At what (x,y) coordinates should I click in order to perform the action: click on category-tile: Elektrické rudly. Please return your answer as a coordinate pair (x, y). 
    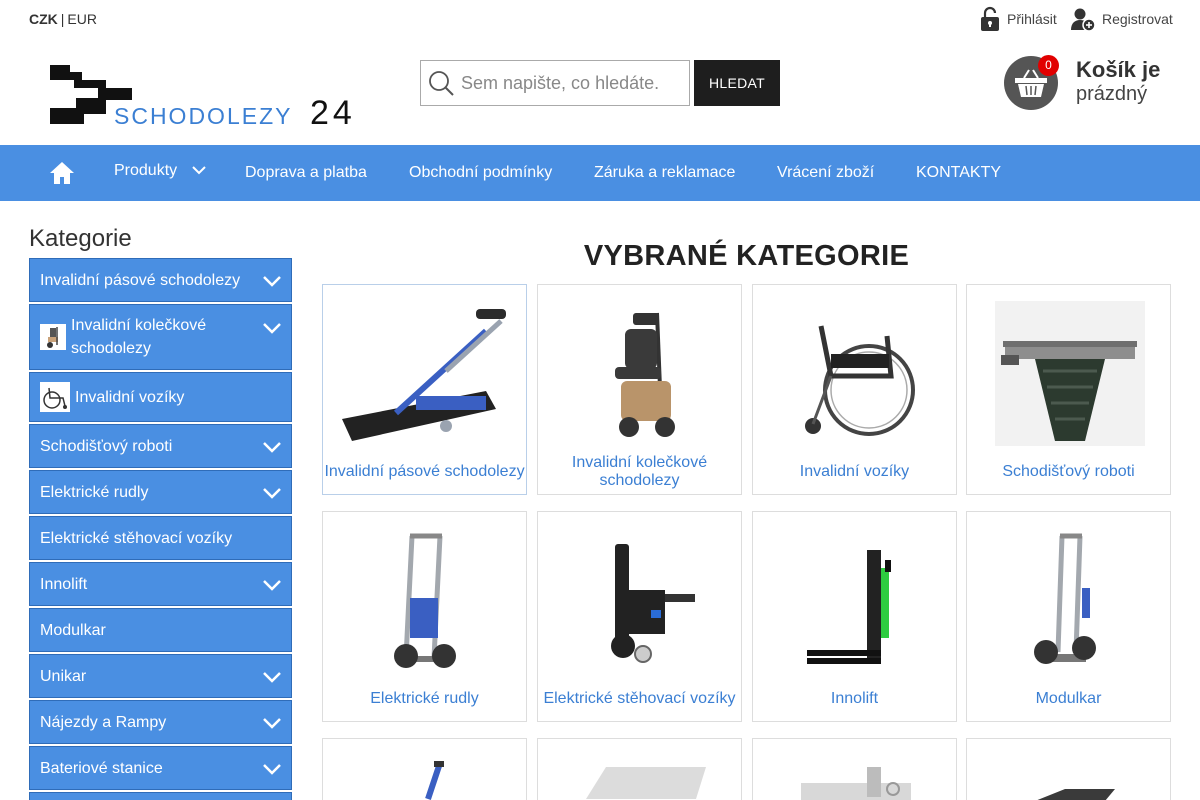
    Looking at the image, I should click on (424, 616).